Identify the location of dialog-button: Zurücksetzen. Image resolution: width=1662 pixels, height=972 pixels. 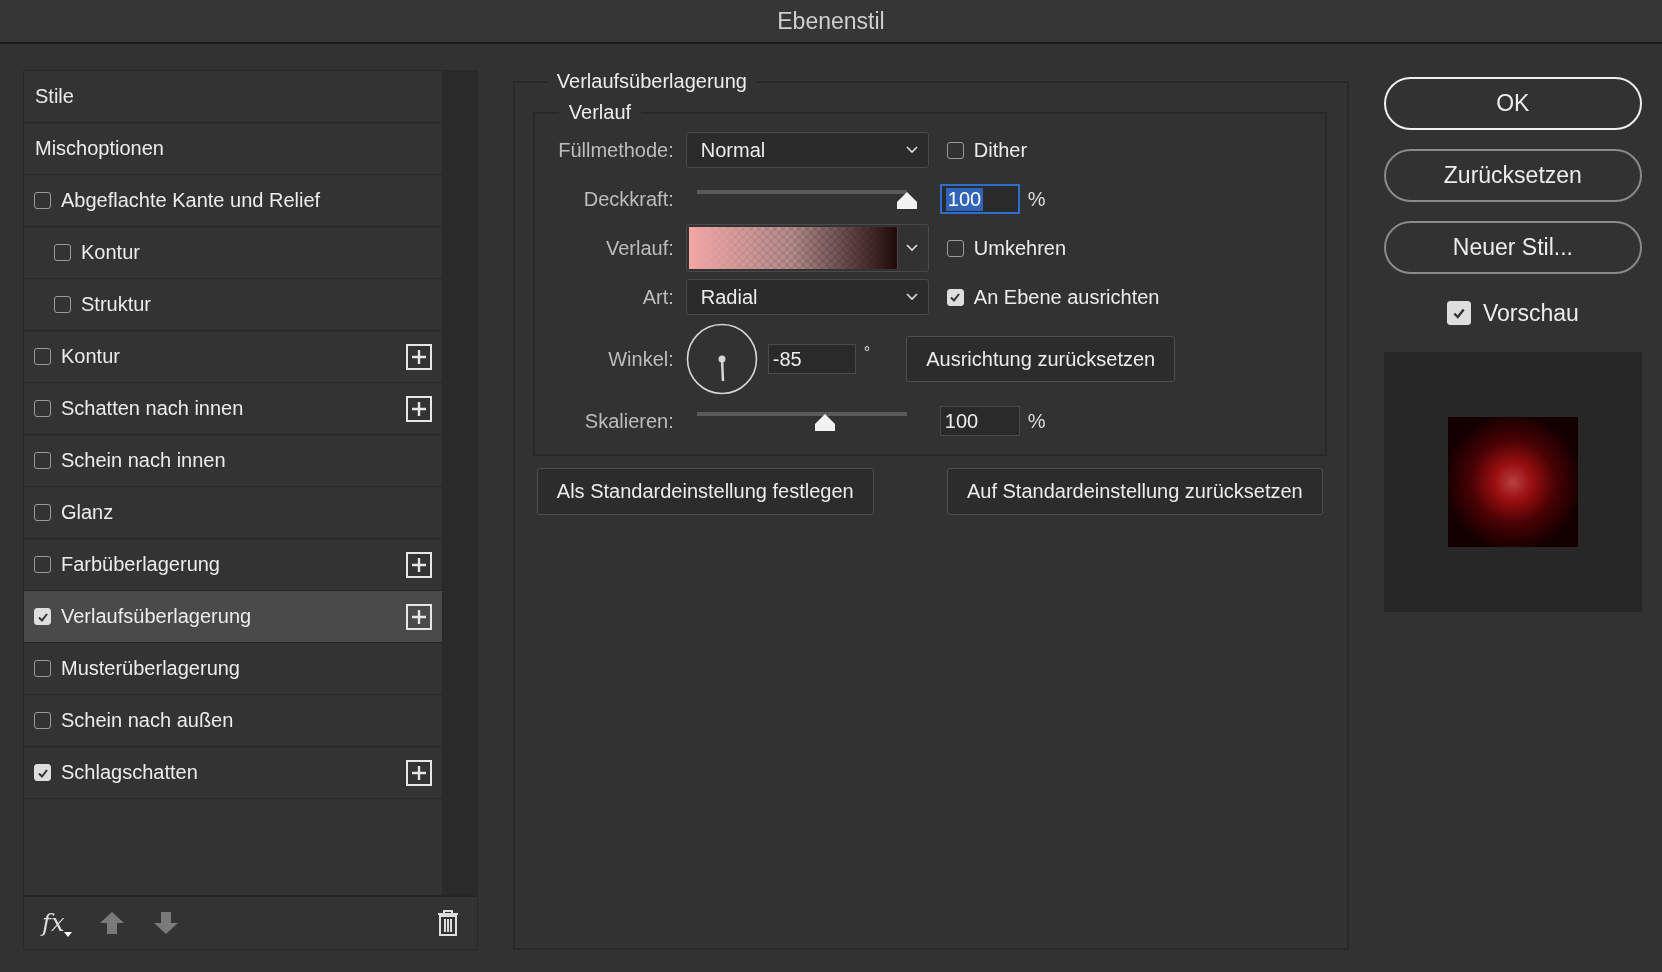
(1512, 175).